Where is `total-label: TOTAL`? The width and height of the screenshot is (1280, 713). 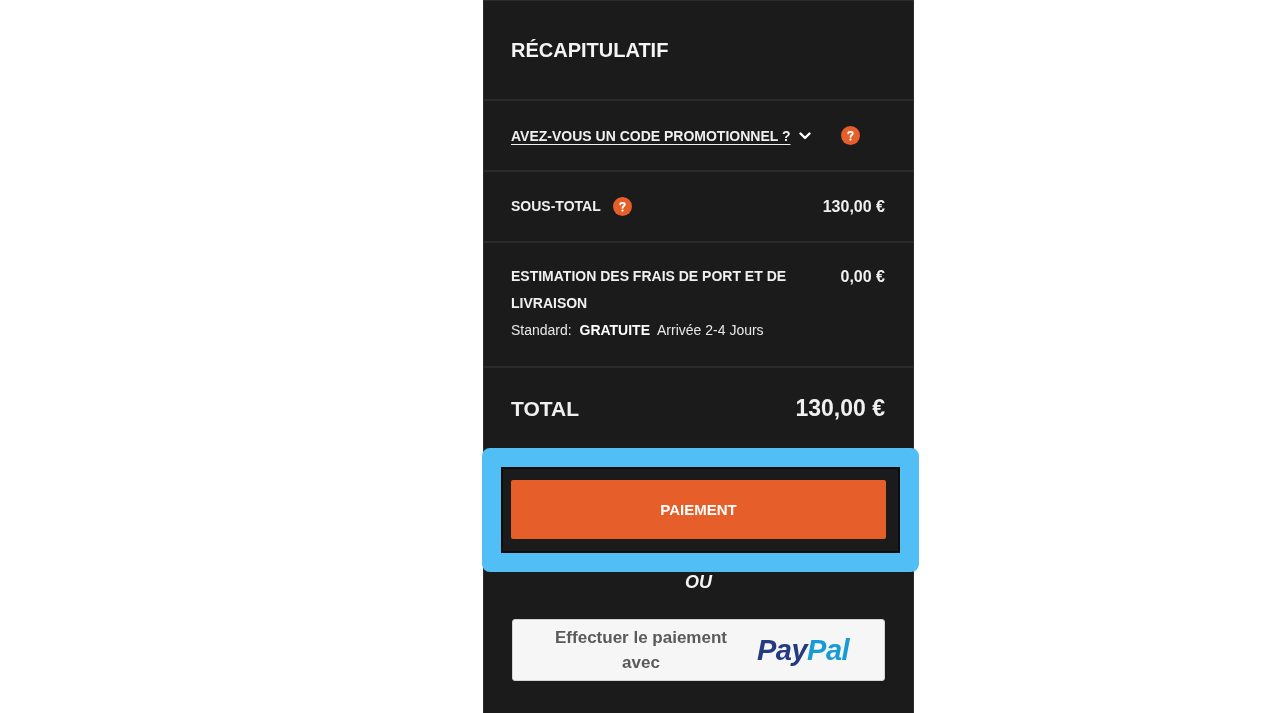 total-label: TOTAL is located at coordinates (545, 409).